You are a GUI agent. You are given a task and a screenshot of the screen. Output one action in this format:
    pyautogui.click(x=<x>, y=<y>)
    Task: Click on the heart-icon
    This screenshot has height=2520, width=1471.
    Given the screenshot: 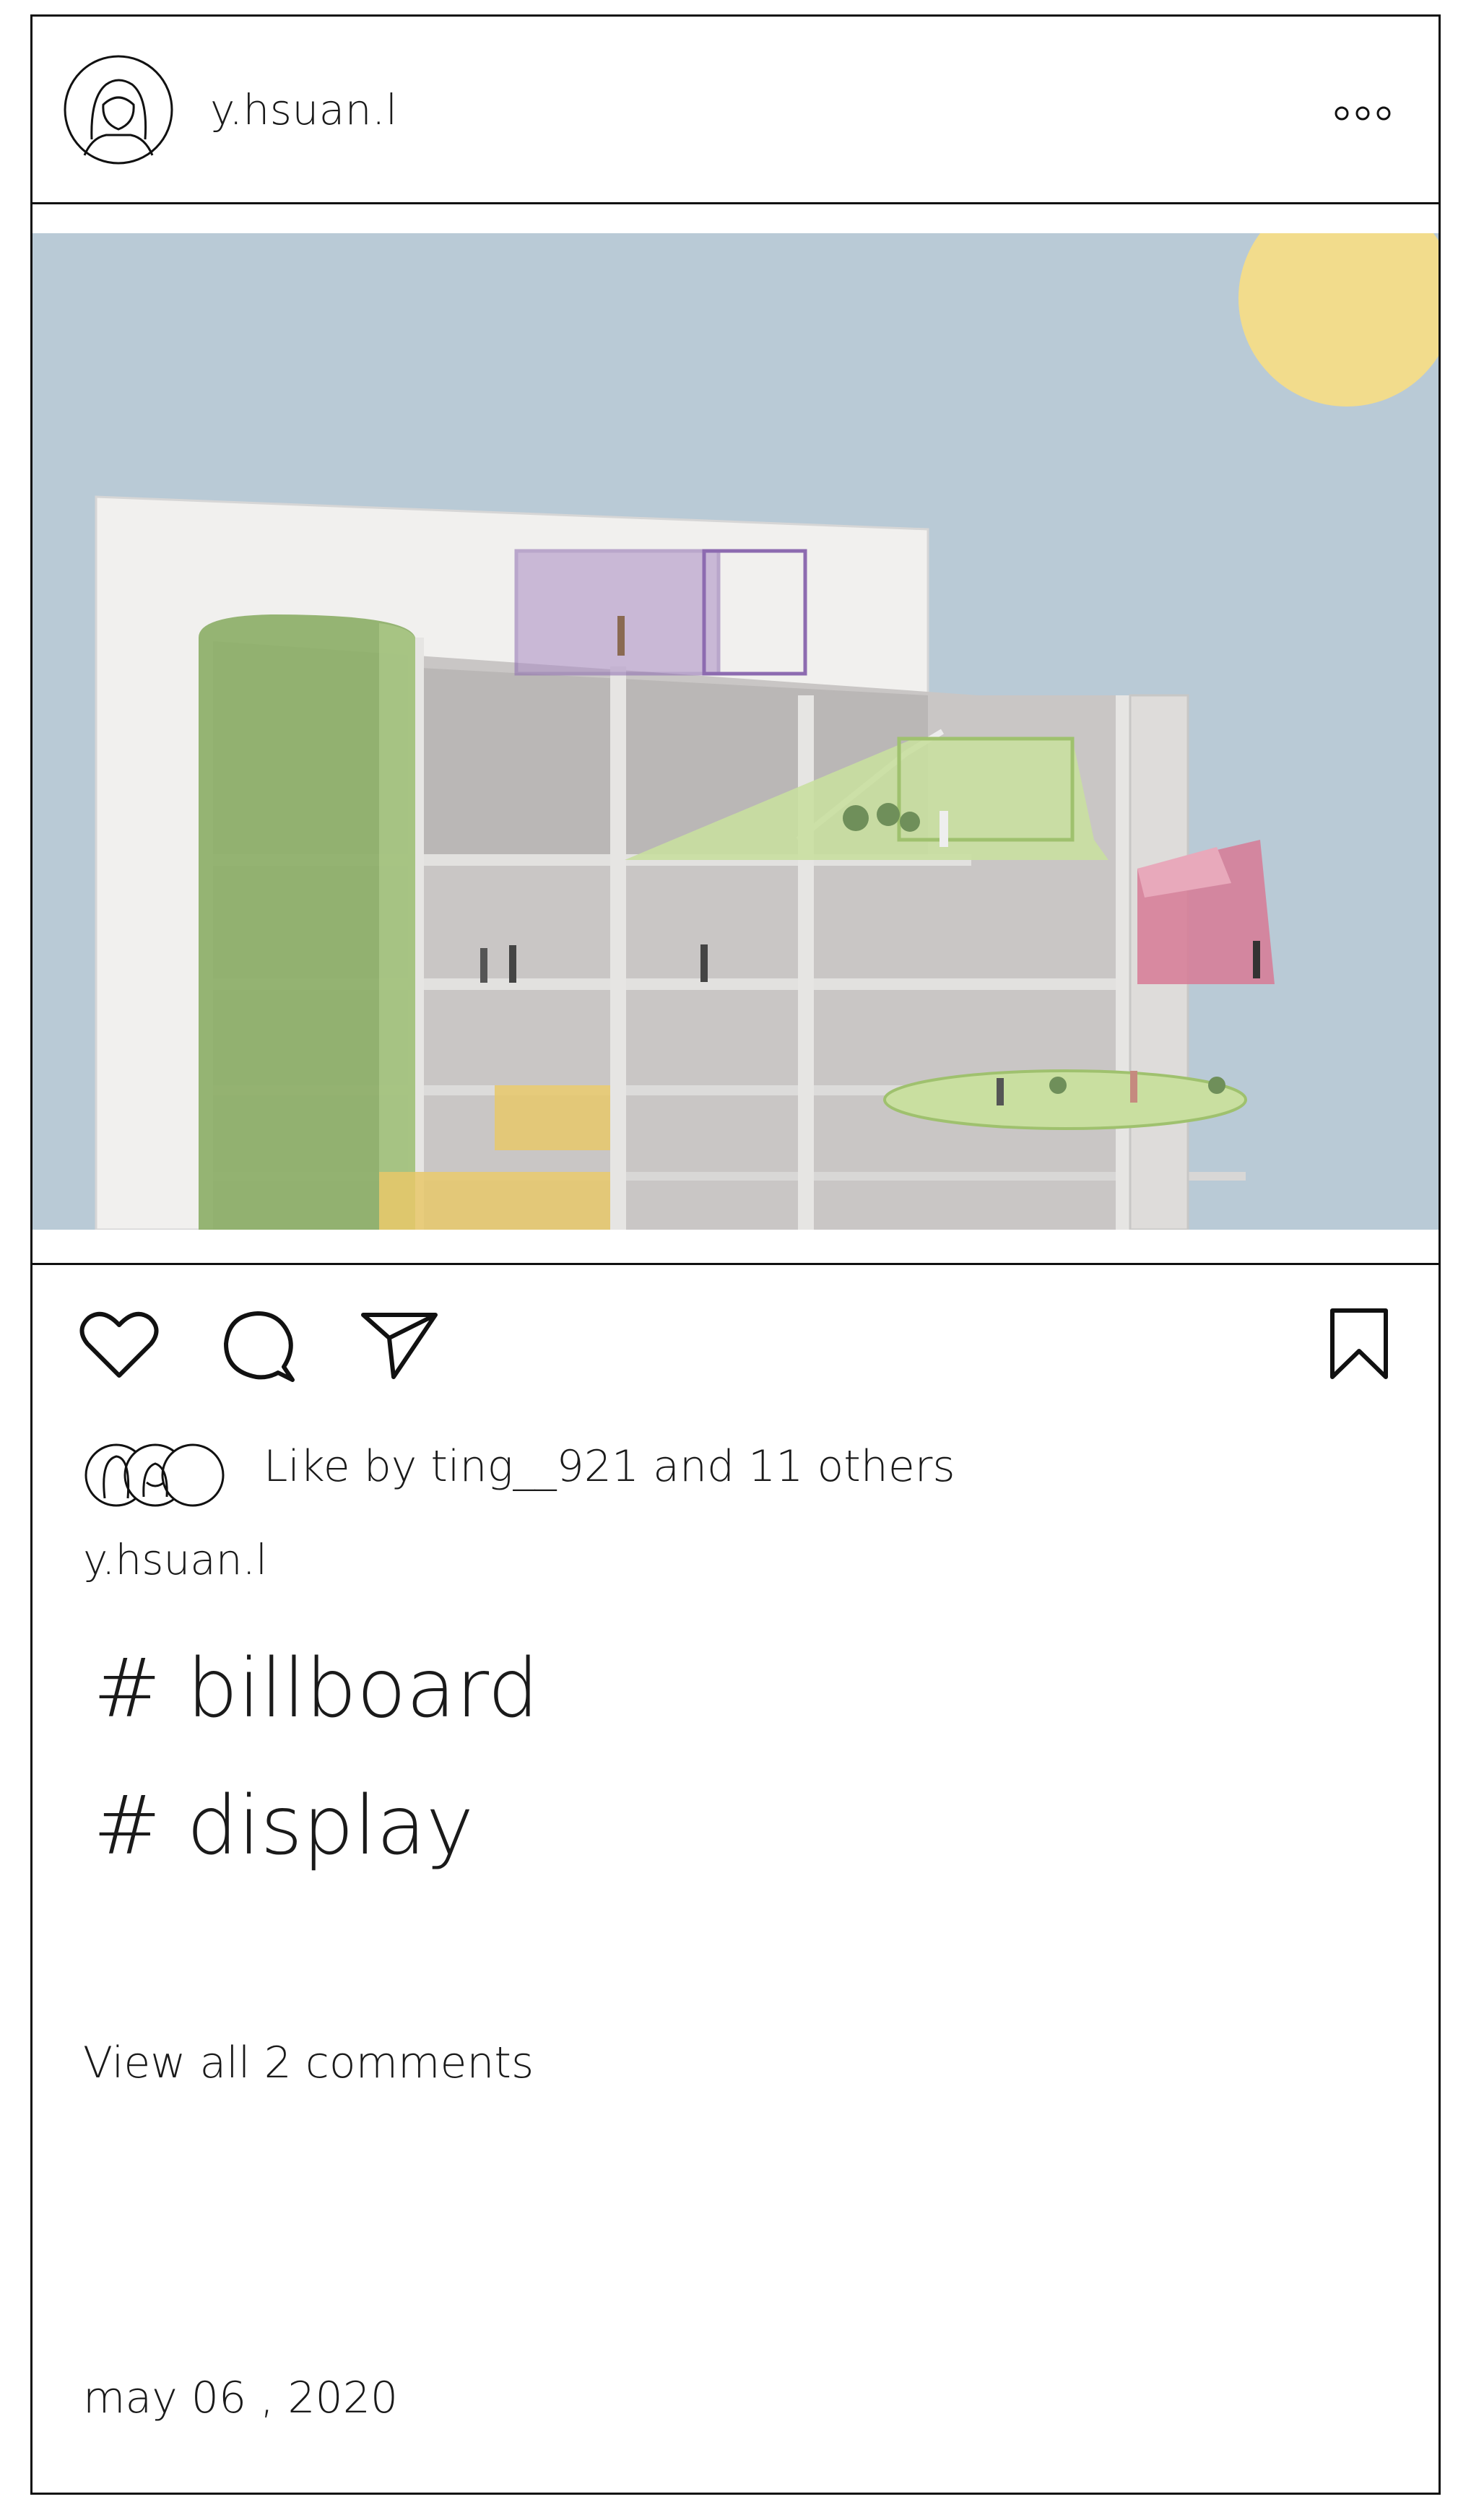 What is the action you would take?
    pyautogui.click(x=119, y=1344)
    